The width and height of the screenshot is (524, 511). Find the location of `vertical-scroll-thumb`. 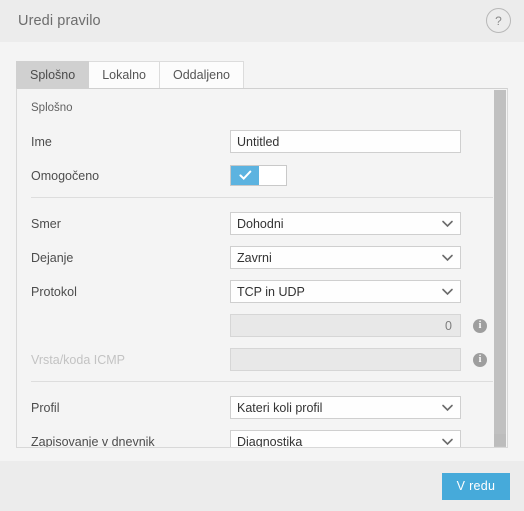

vertical-scroll-thumb is located at coordinates (500, 268).